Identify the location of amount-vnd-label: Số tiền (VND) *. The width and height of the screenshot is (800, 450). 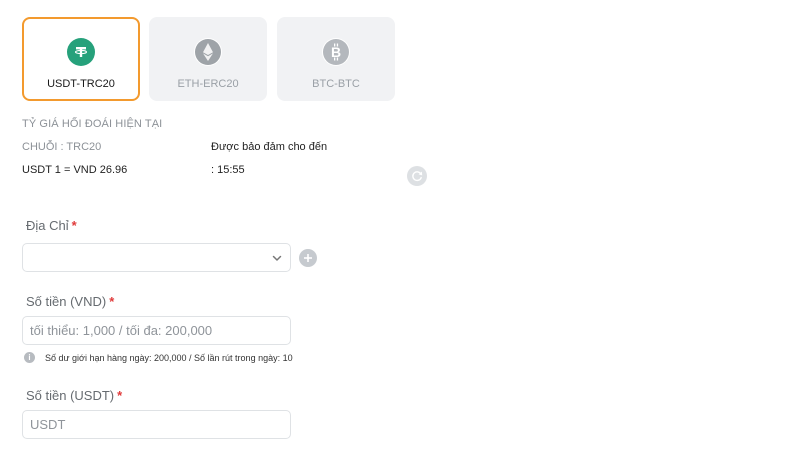
(70, 301).